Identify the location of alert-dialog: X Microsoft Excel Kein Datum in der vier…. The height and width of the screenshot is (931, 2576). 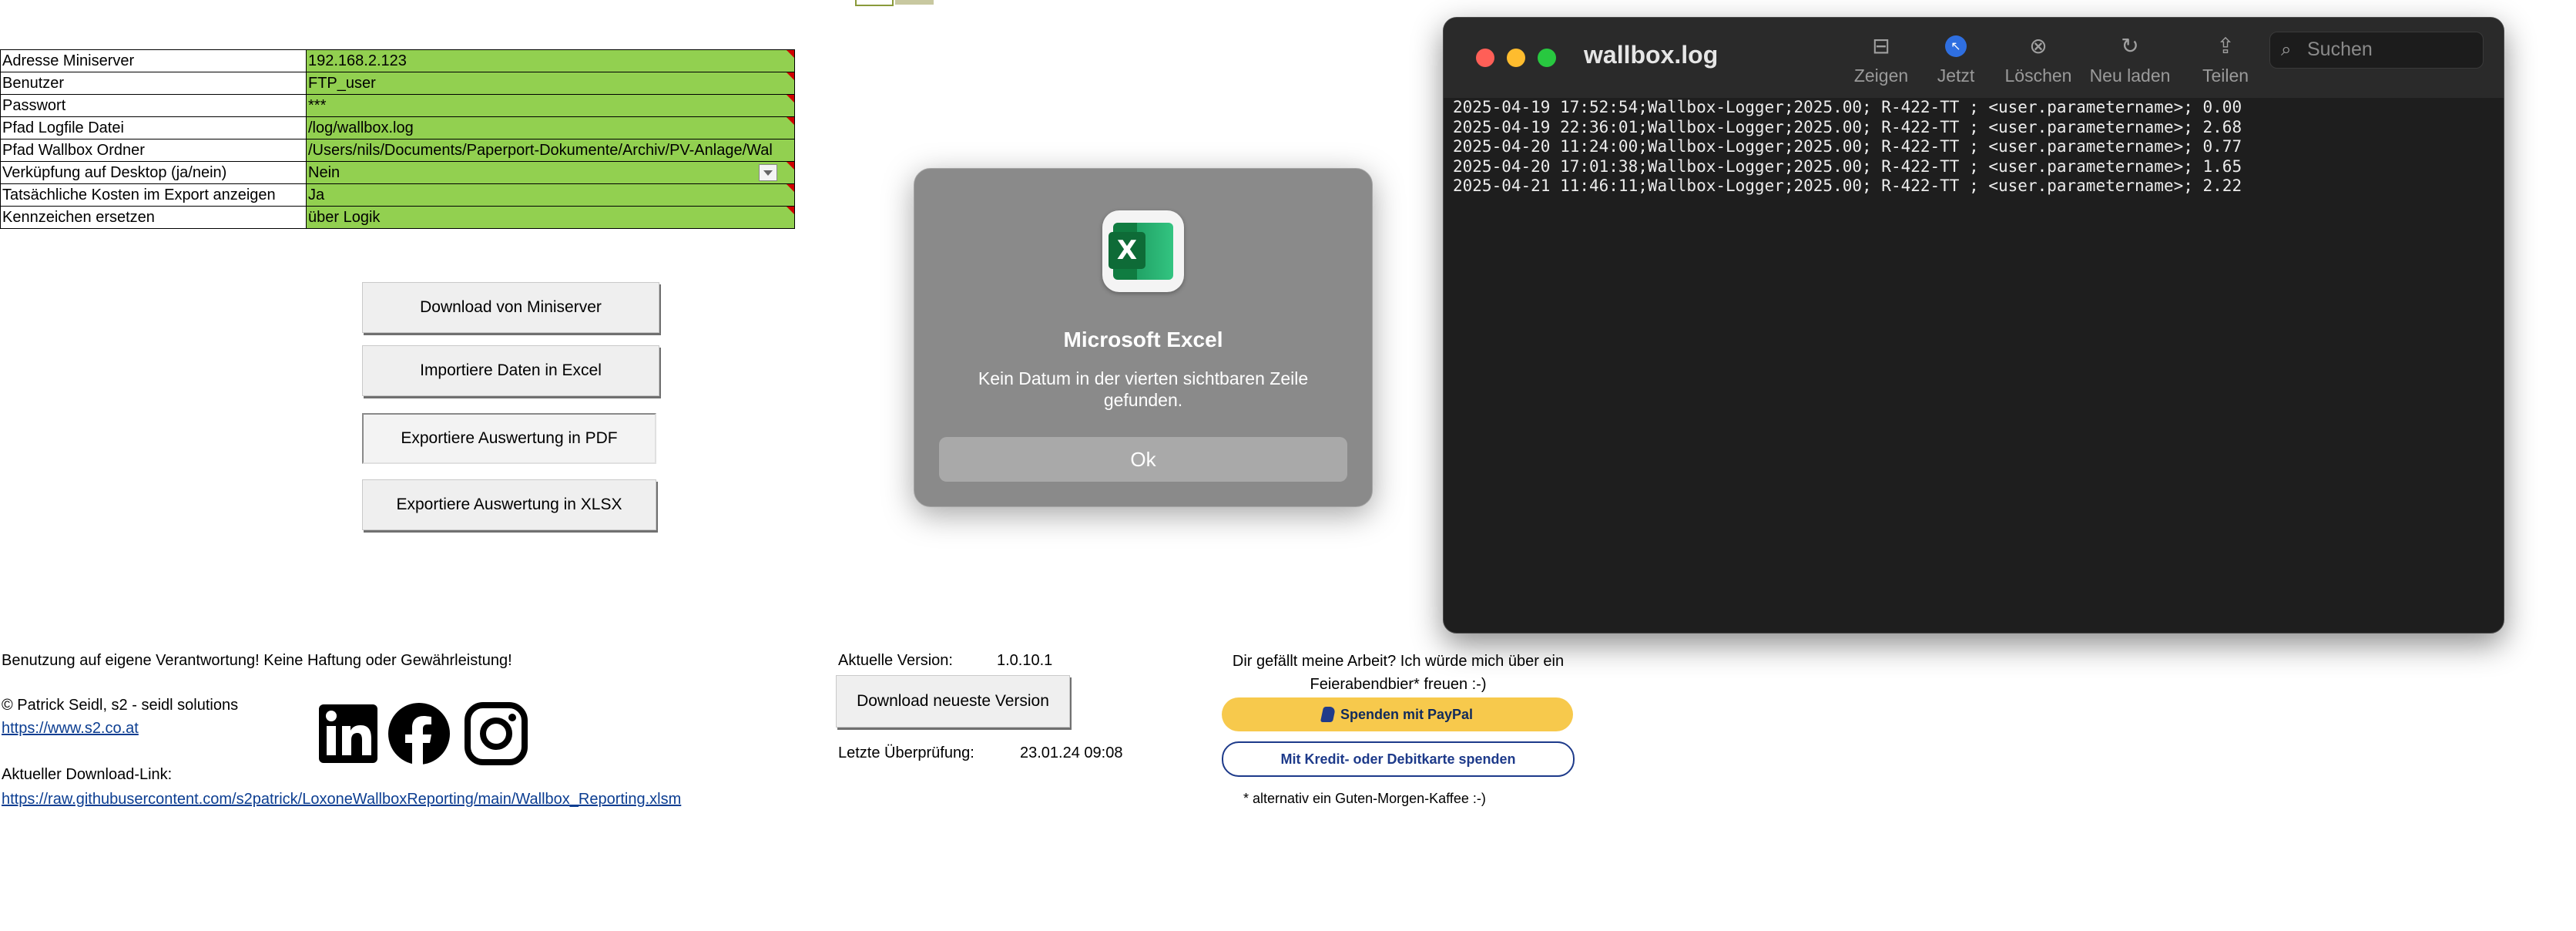
(1143, 337).